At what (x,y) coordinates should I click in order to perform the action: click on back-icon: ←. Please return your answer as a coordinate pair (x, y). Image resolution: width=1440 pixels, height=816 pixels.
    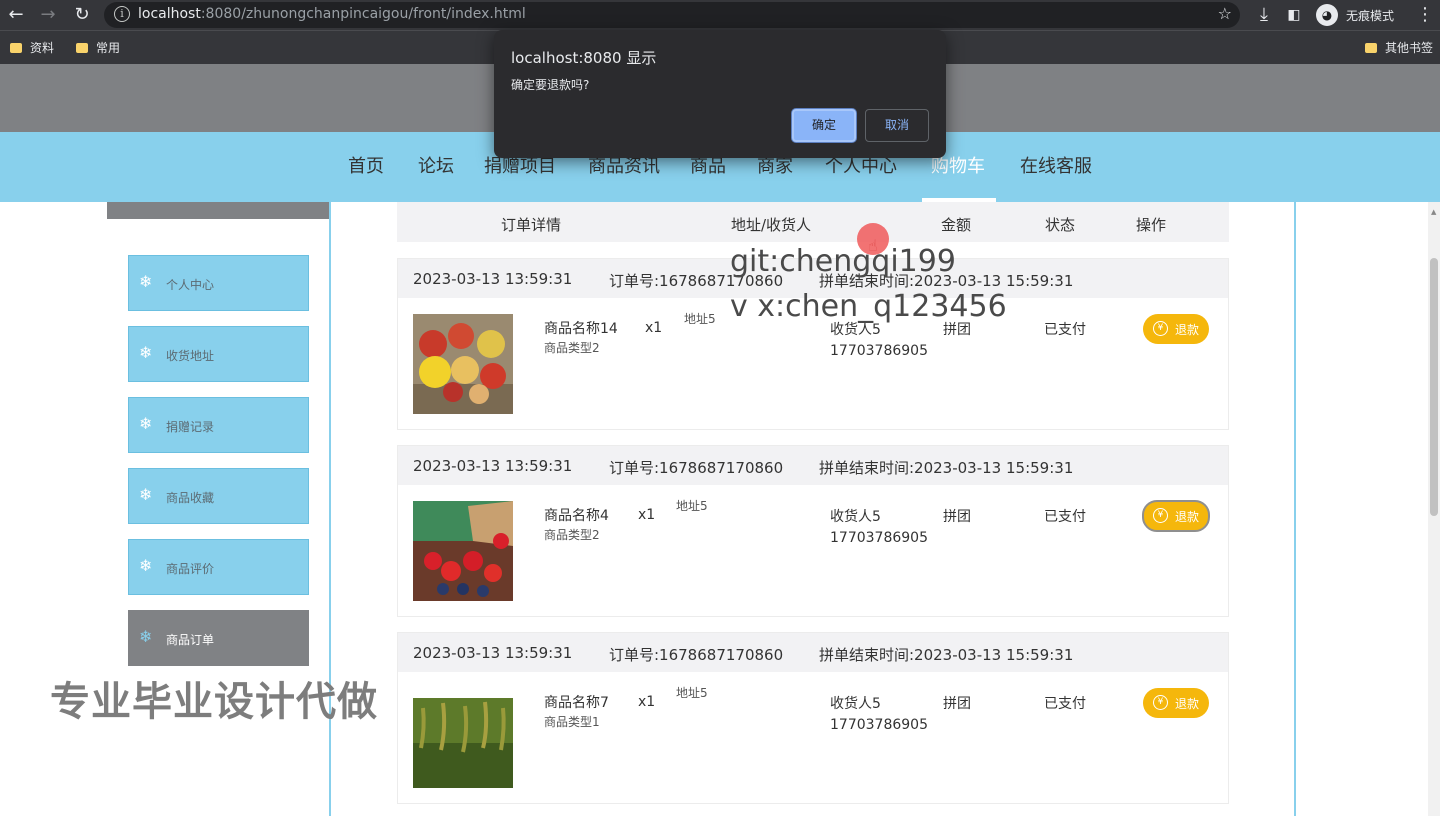
    Looking at the image, I should click on (16, 15).